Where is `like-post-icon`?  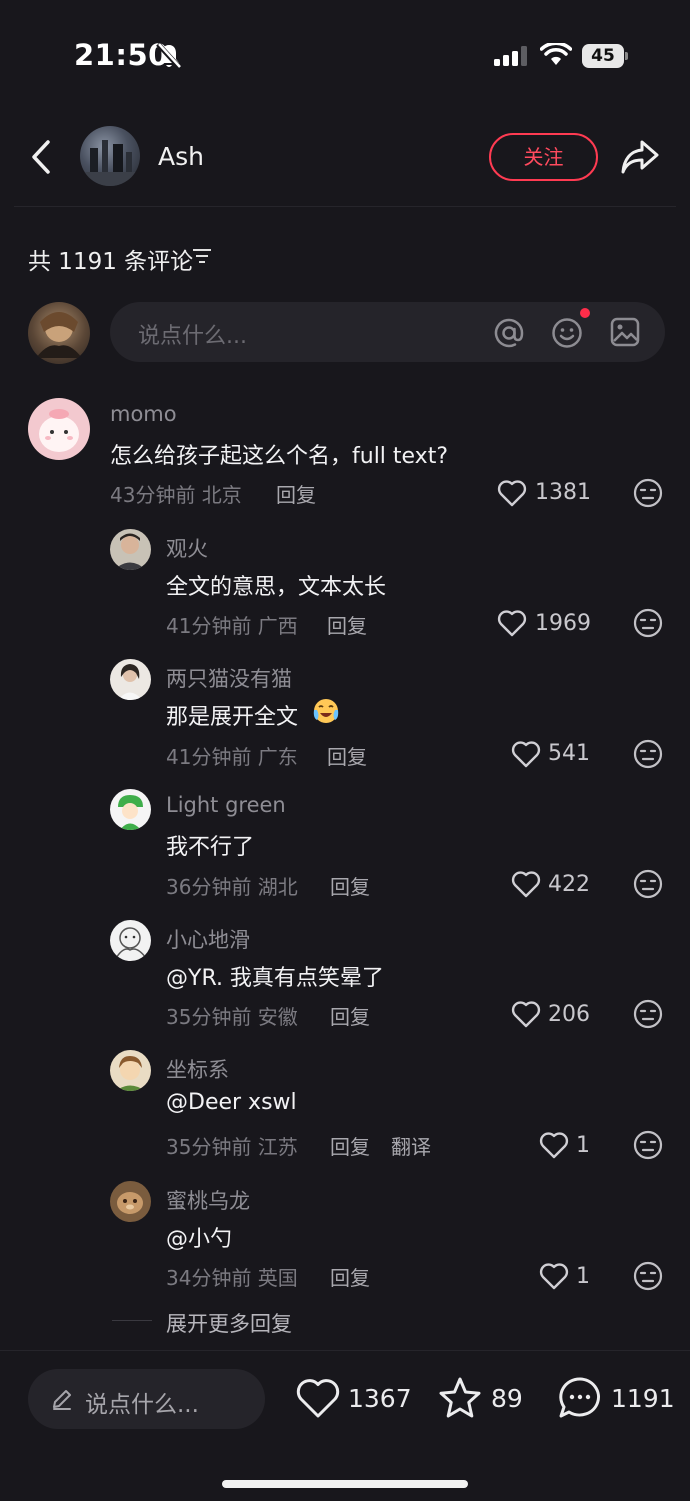 like-post-icon is located at coordinates (318, 1398).